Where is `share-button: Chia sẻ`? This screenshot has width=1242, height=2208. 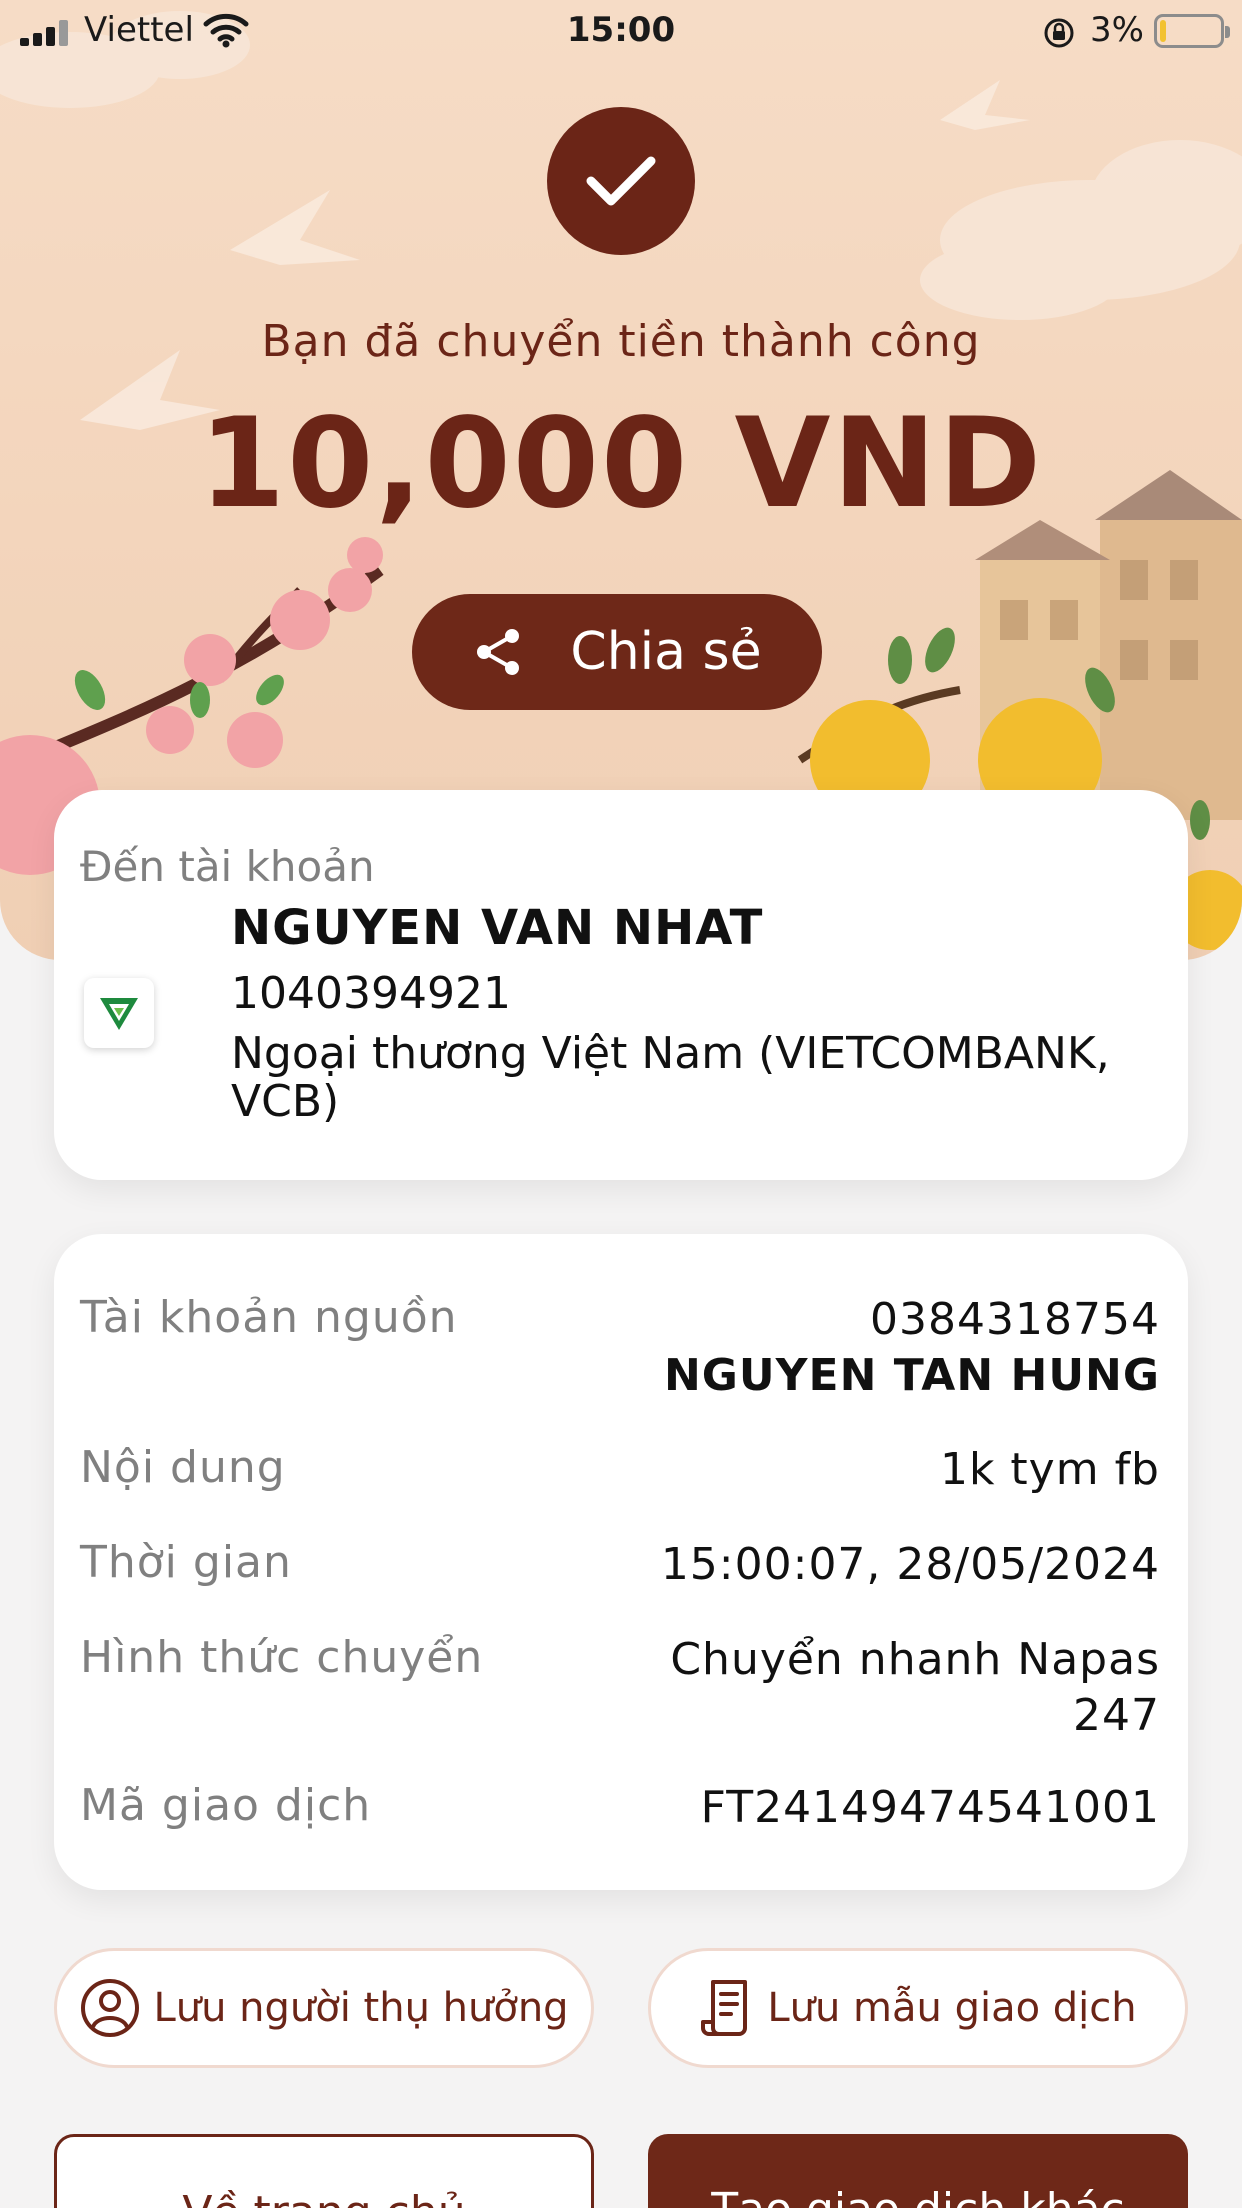 share-button: Chia sẻ is located at coordinates (617, 652).